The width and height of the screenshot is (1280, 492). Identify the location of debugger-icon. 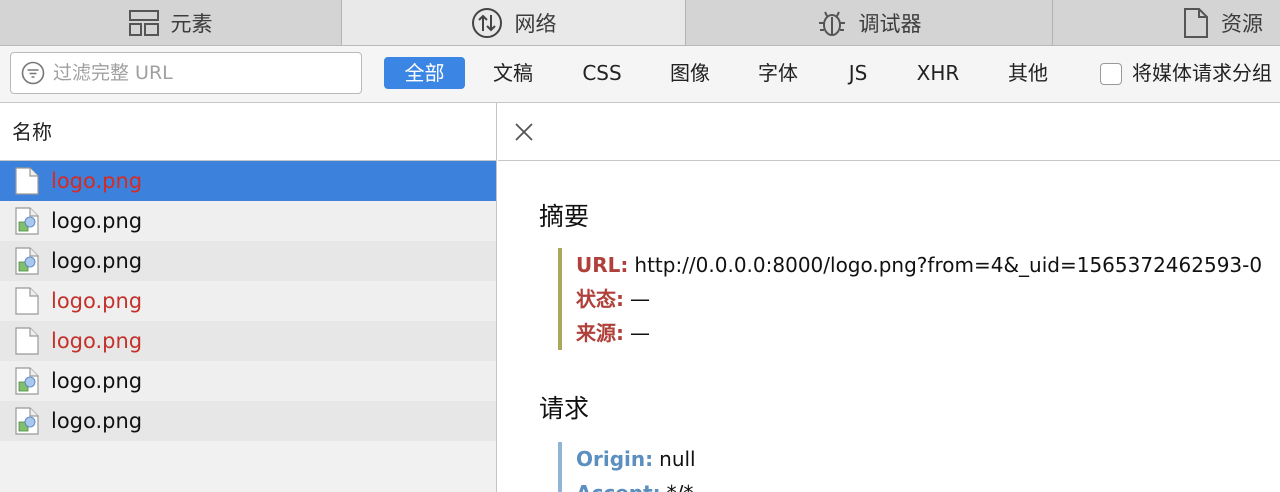
(831, 23).